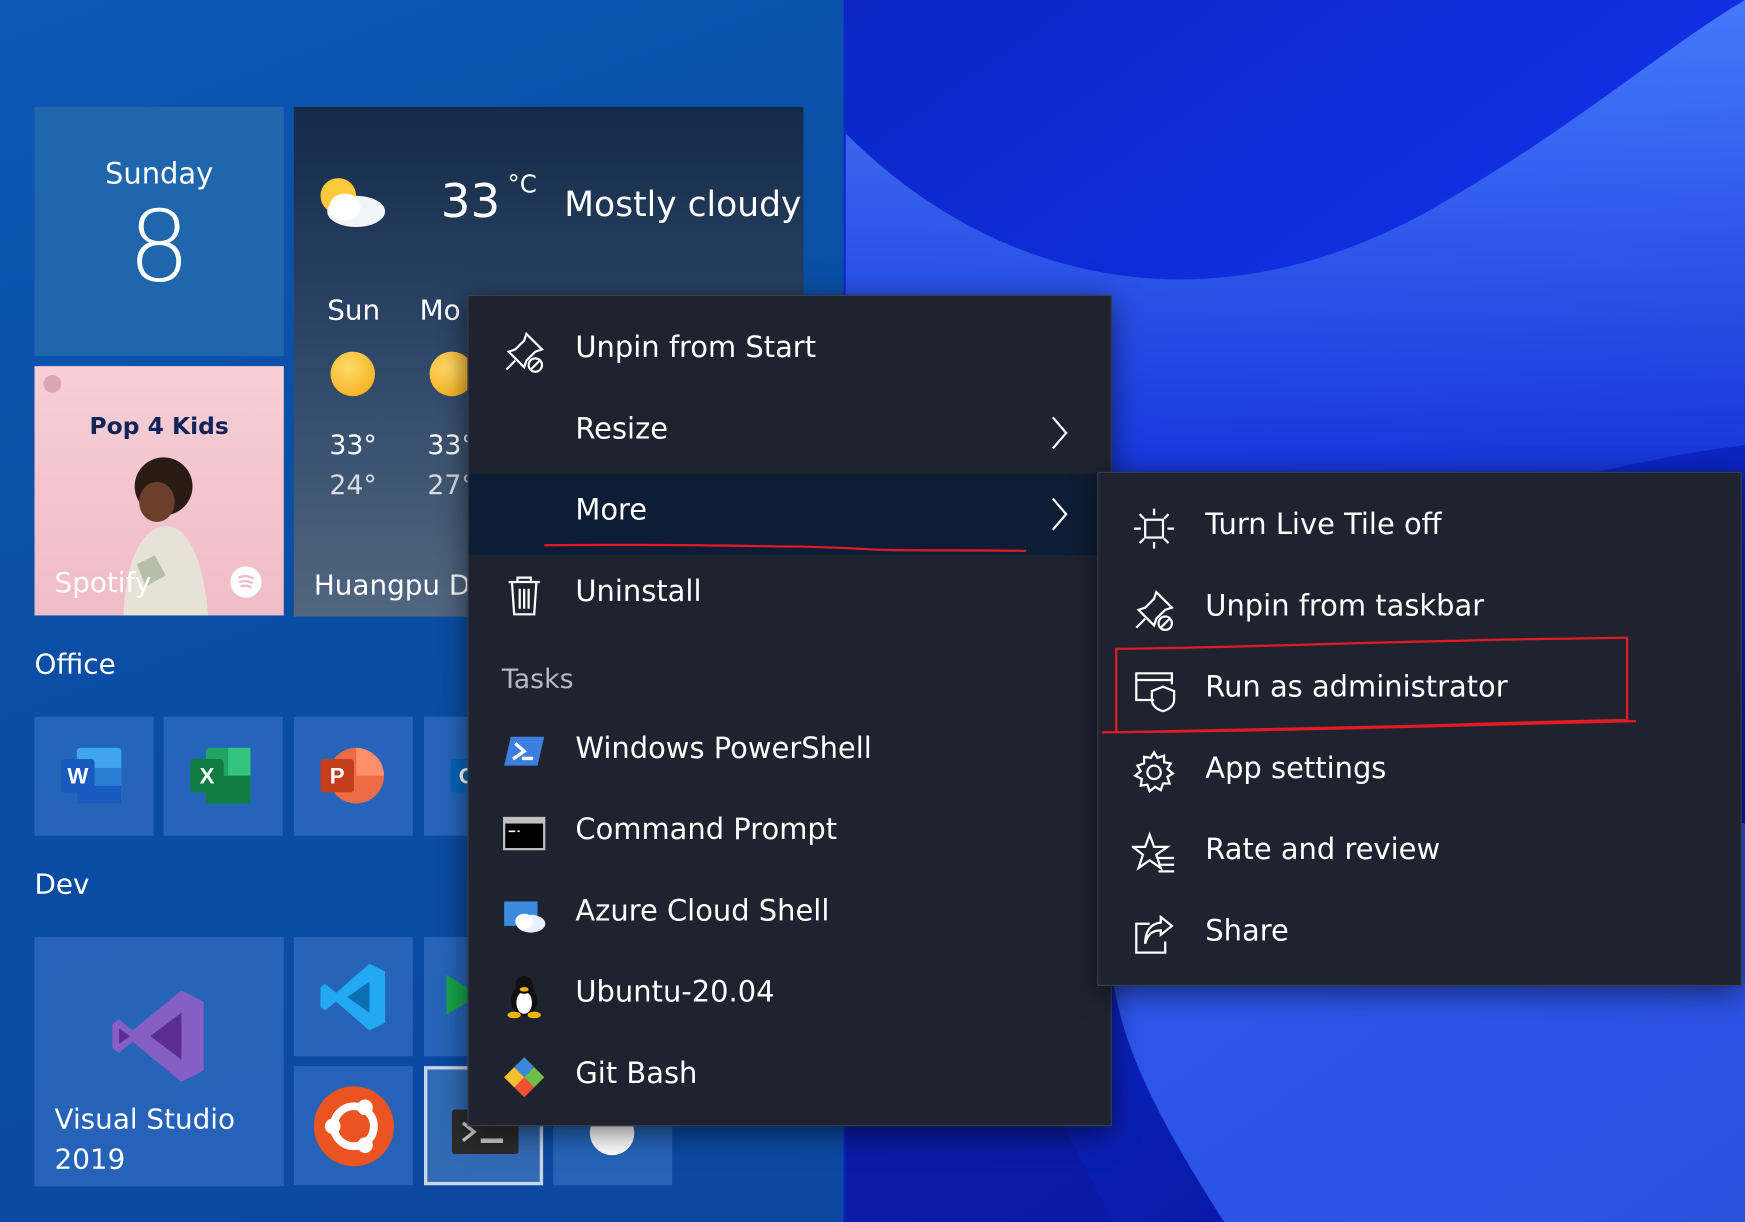  What do you see at coordinates (1155, 692) in the screenshot?
I see `shield-window-icon` at bounding box center [1155, 692].